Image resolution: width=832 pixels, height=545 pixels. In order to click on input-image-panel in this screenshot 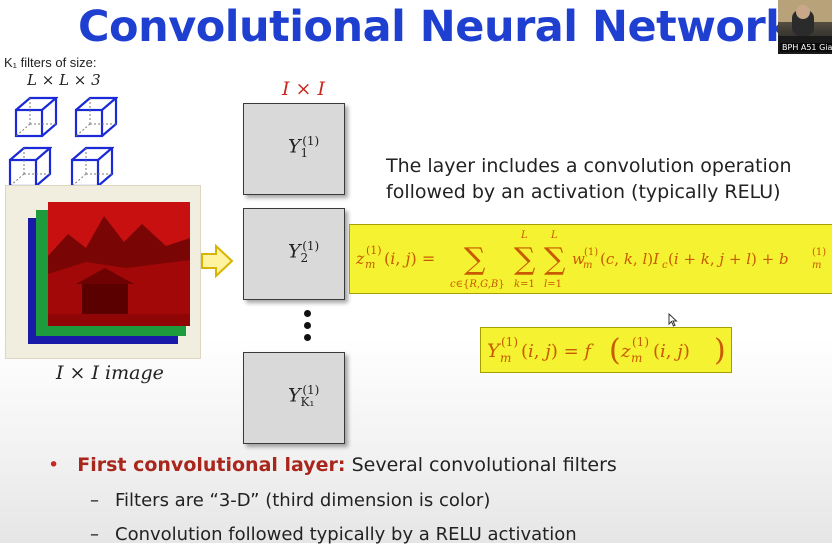, I will do `click(103, 272)`.